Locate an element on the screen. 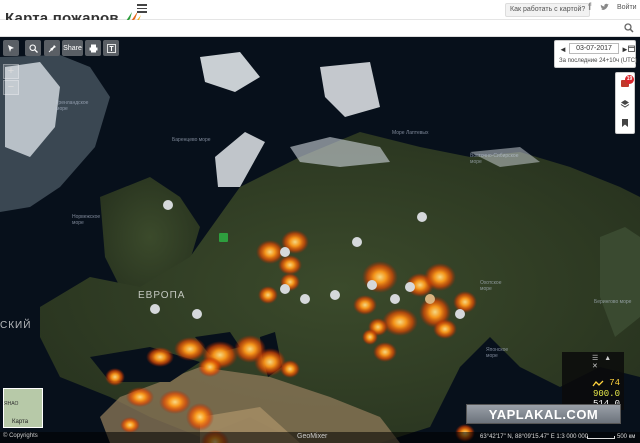  share-button: Share is located at coordinates (72, 48).